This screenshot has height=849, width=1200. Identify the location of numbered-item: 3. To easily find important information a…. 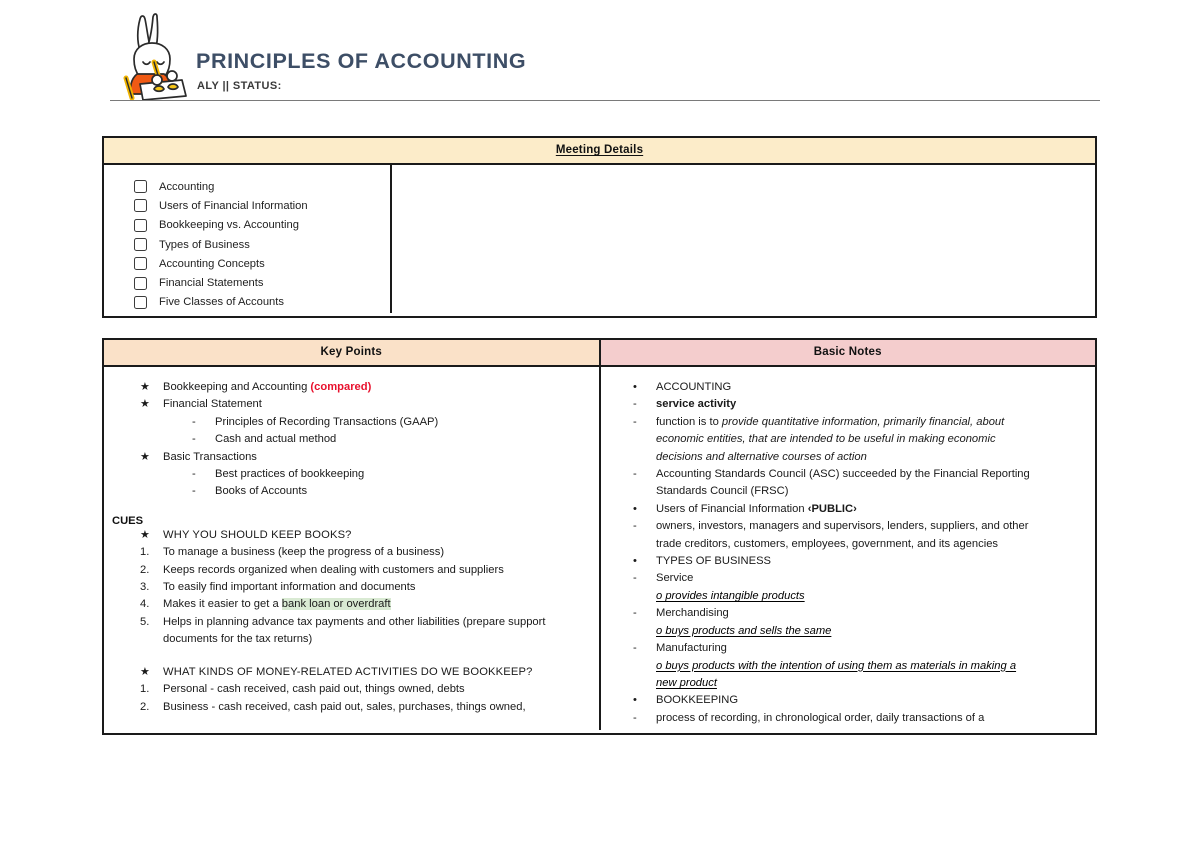
(346, 587).